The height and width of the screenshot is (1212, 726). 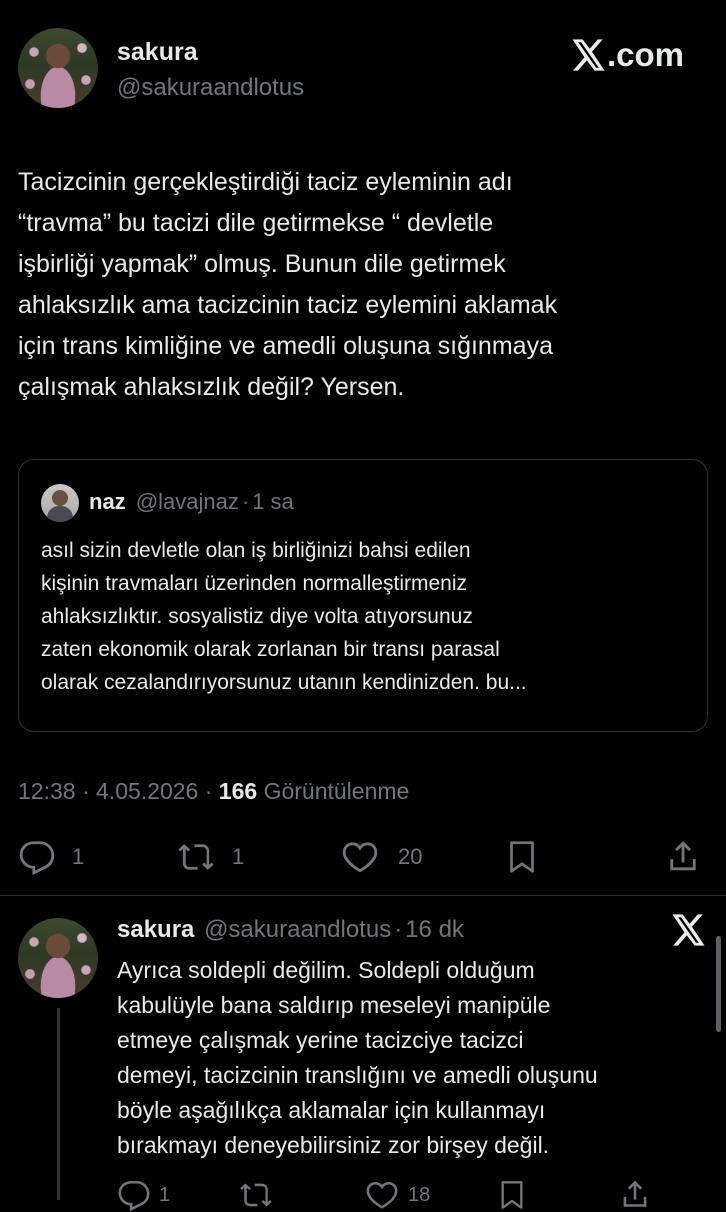 I want to click on reply-like-count: 18, so click(x=419, y=1194).